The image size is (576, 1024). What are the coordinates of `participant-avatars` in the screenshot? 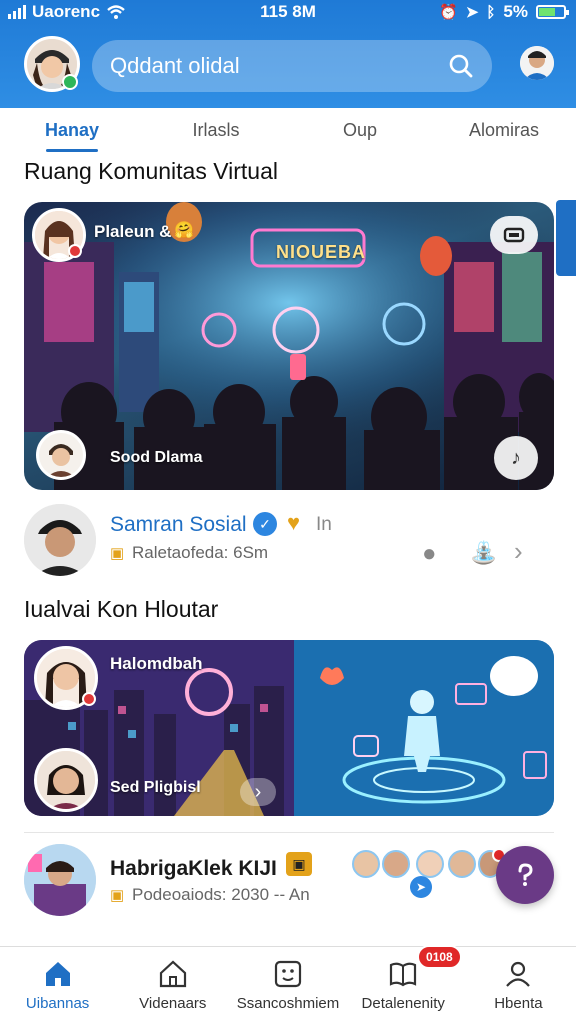 It's located at (427, 865).